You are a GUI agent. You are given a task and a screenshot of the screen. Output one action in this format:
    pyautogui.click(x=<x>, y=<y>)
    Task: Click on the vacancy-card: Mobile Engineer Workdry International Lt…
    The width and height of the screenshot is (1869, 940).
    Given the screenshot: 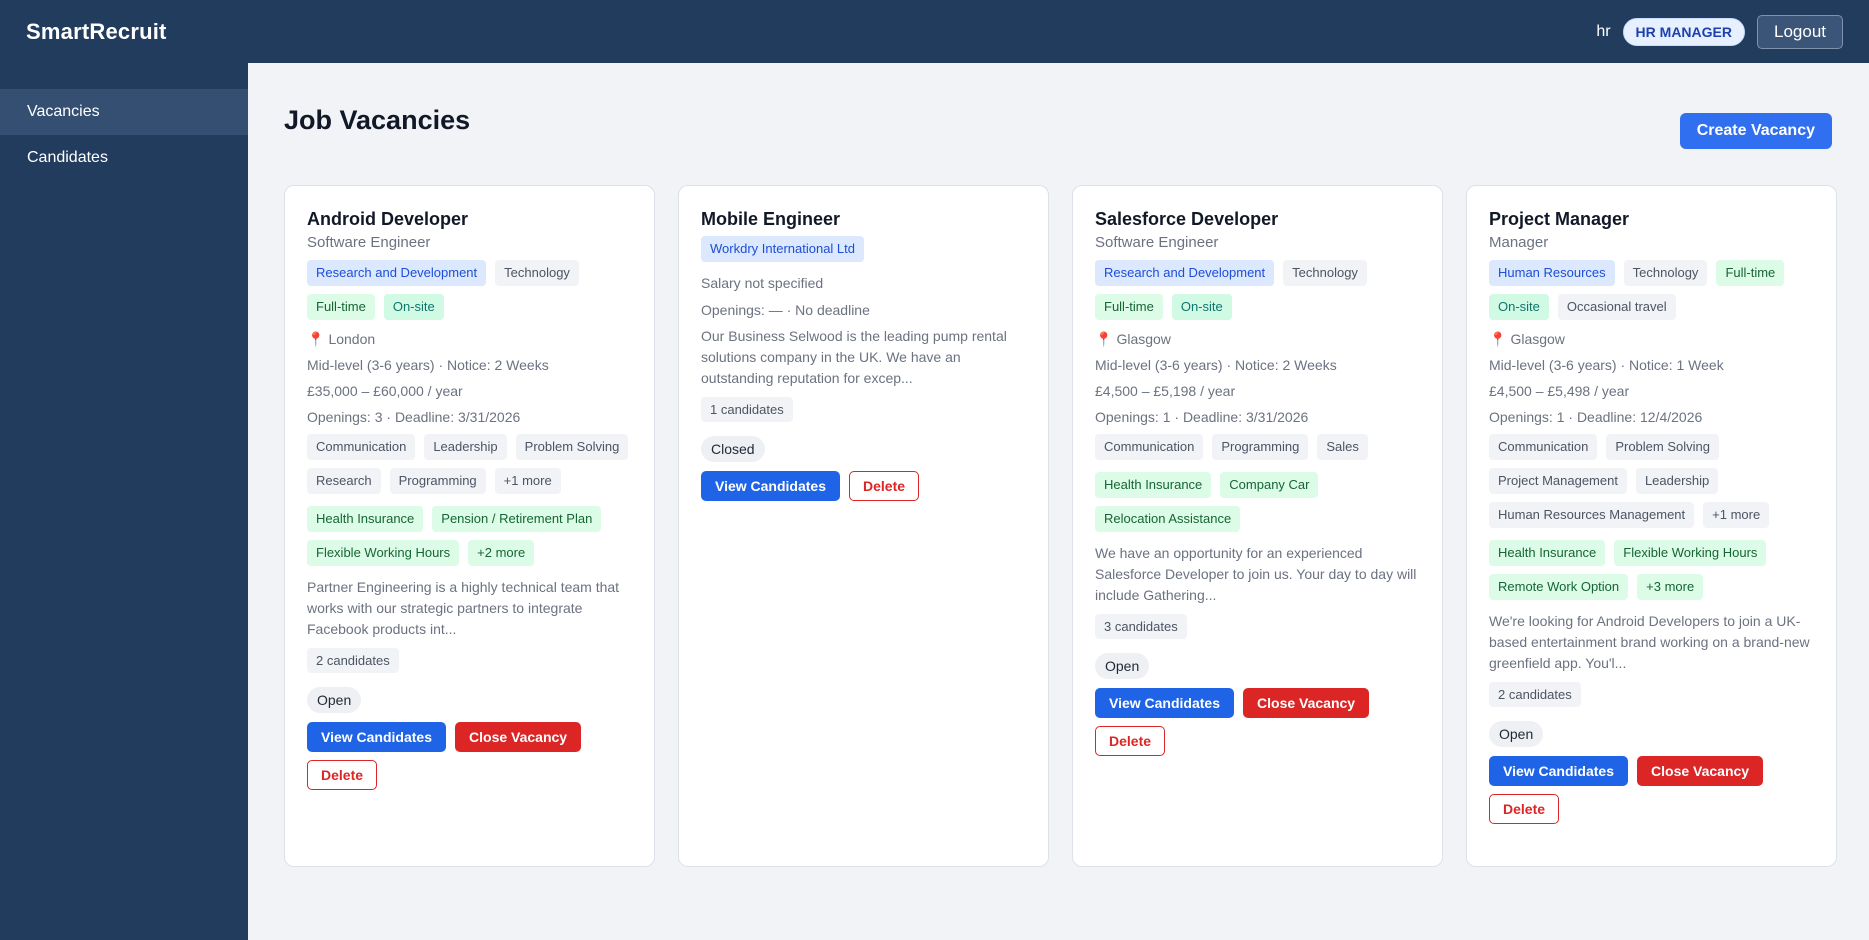 What is the action you would take?
    pyautogui.click(x=863, y=526)
    